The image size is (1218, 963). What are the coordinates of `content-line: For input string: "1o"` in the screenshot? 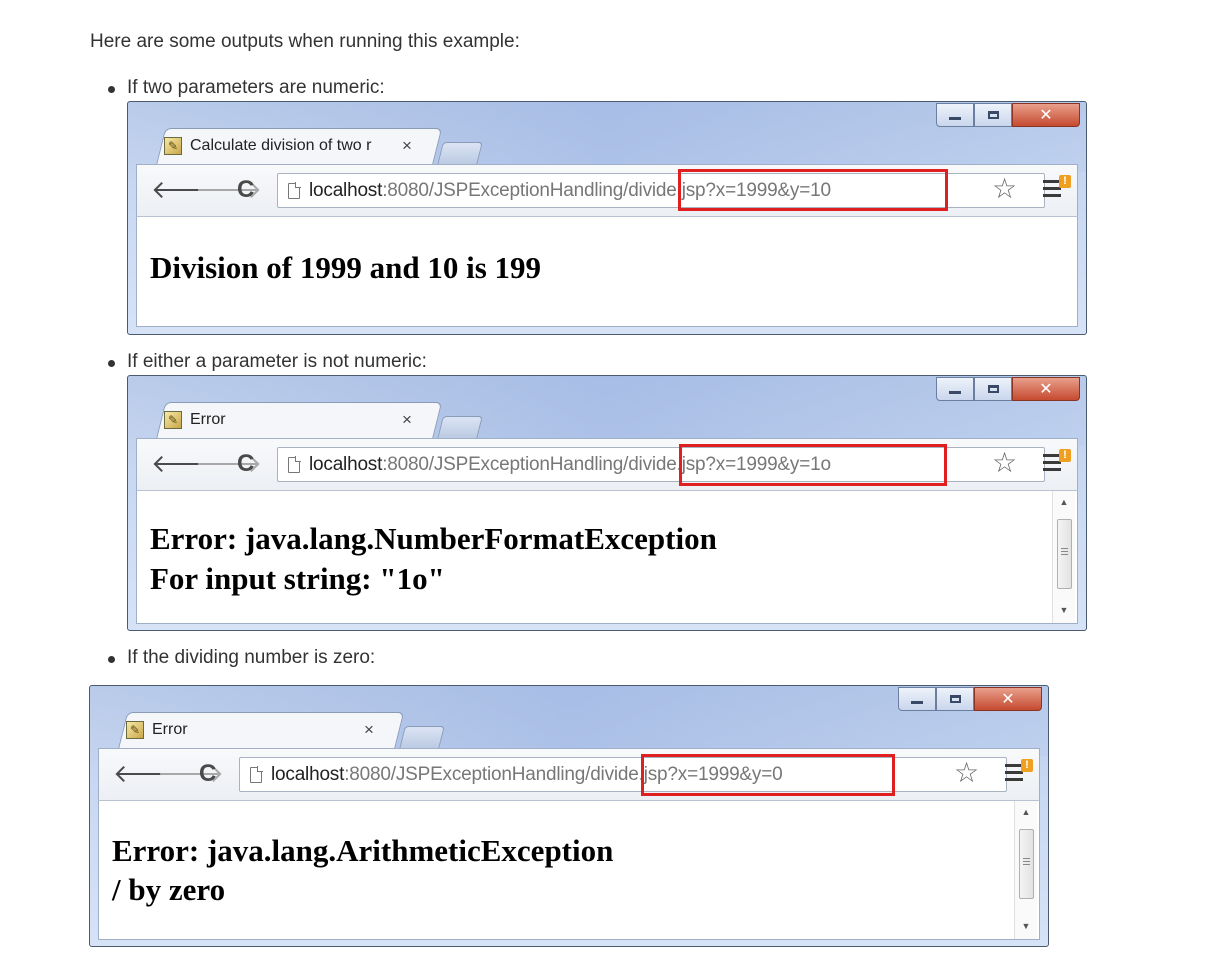 It's located at (297, 578).